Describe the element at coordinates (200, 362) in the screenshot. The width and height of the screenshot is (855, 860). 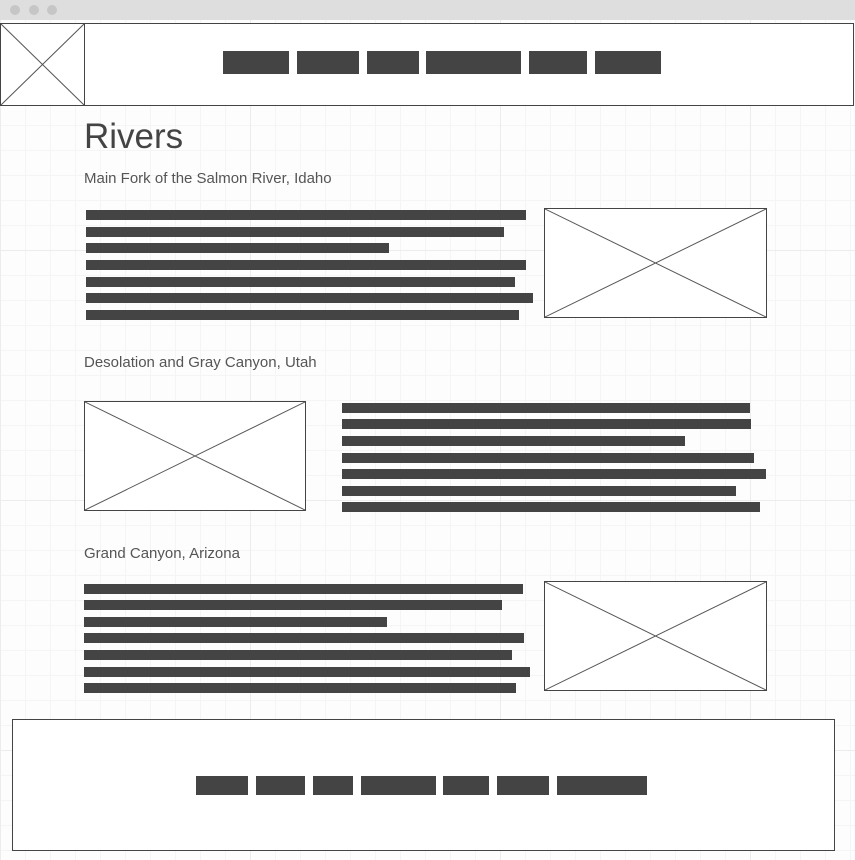
I see `section-heading-desolation: Desolation and Gray Canyon, Utah` at that location.